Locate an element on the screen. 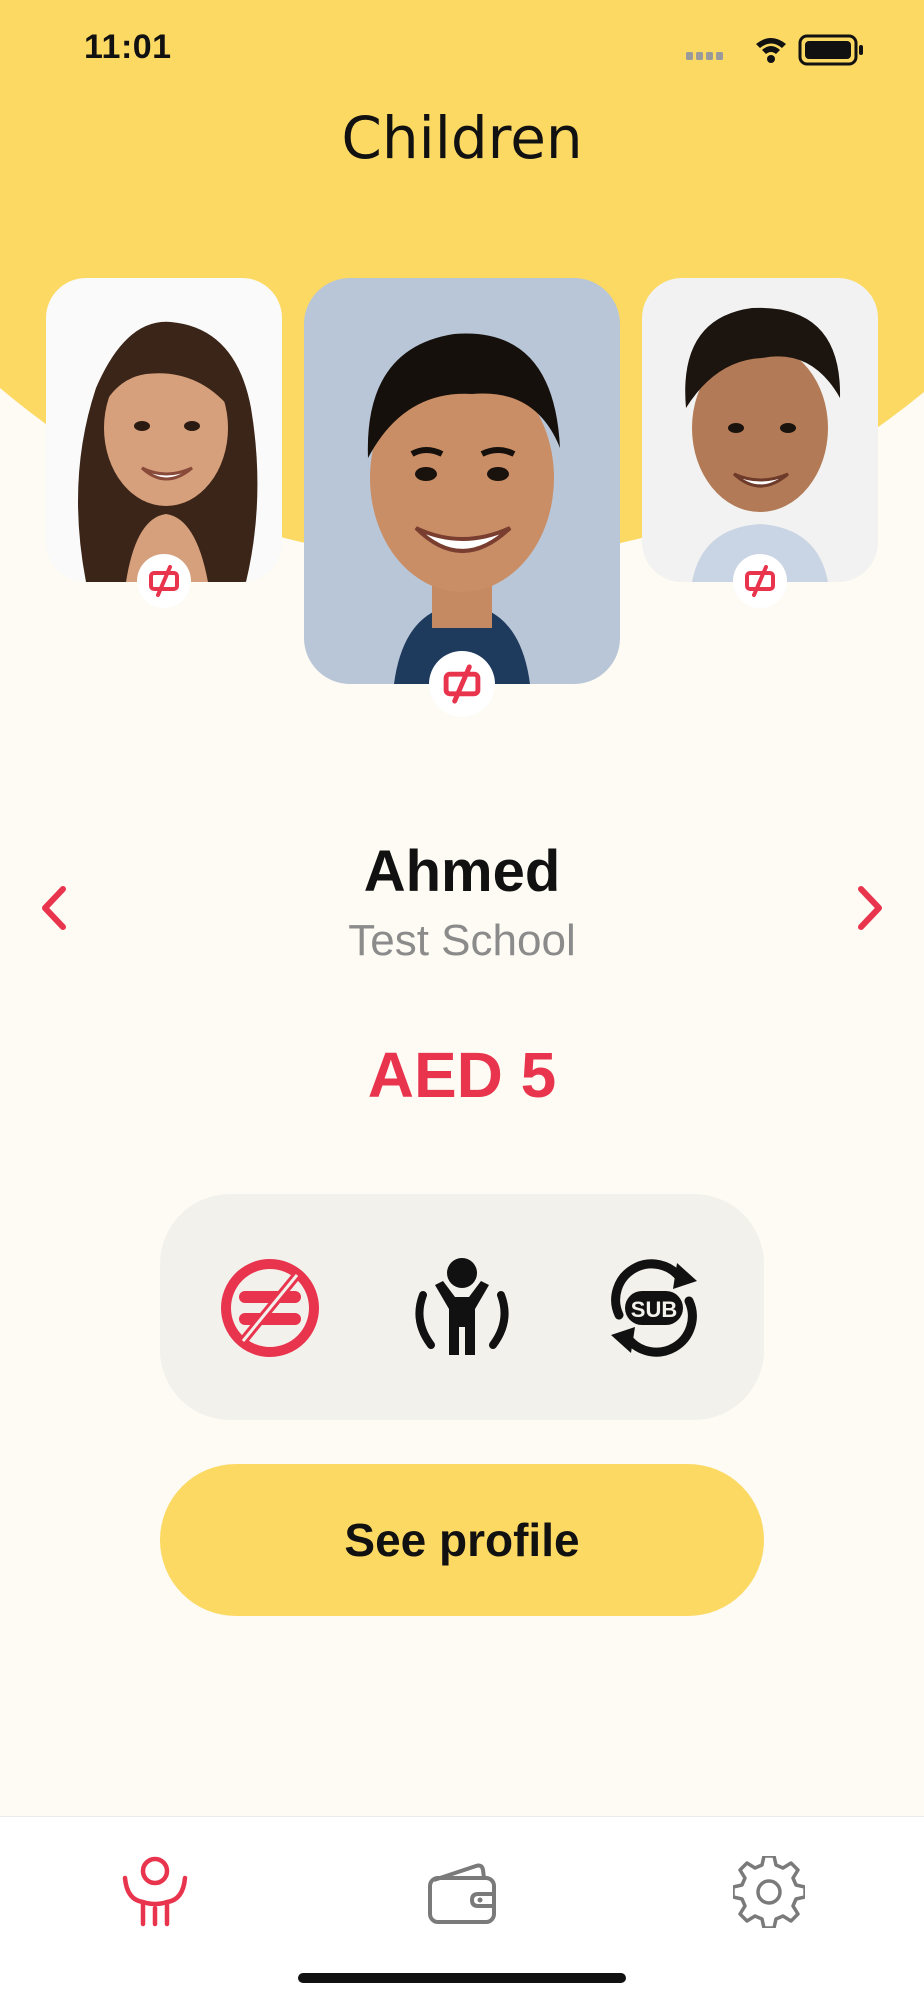 This screenshot has width=924, height=2001. status-bar: 11:01 is located at coordinates (462, 50).